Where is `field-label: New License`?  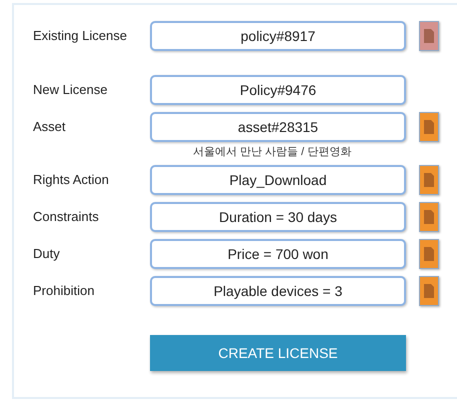 field-label: New License is located at coordinates (70, 90).